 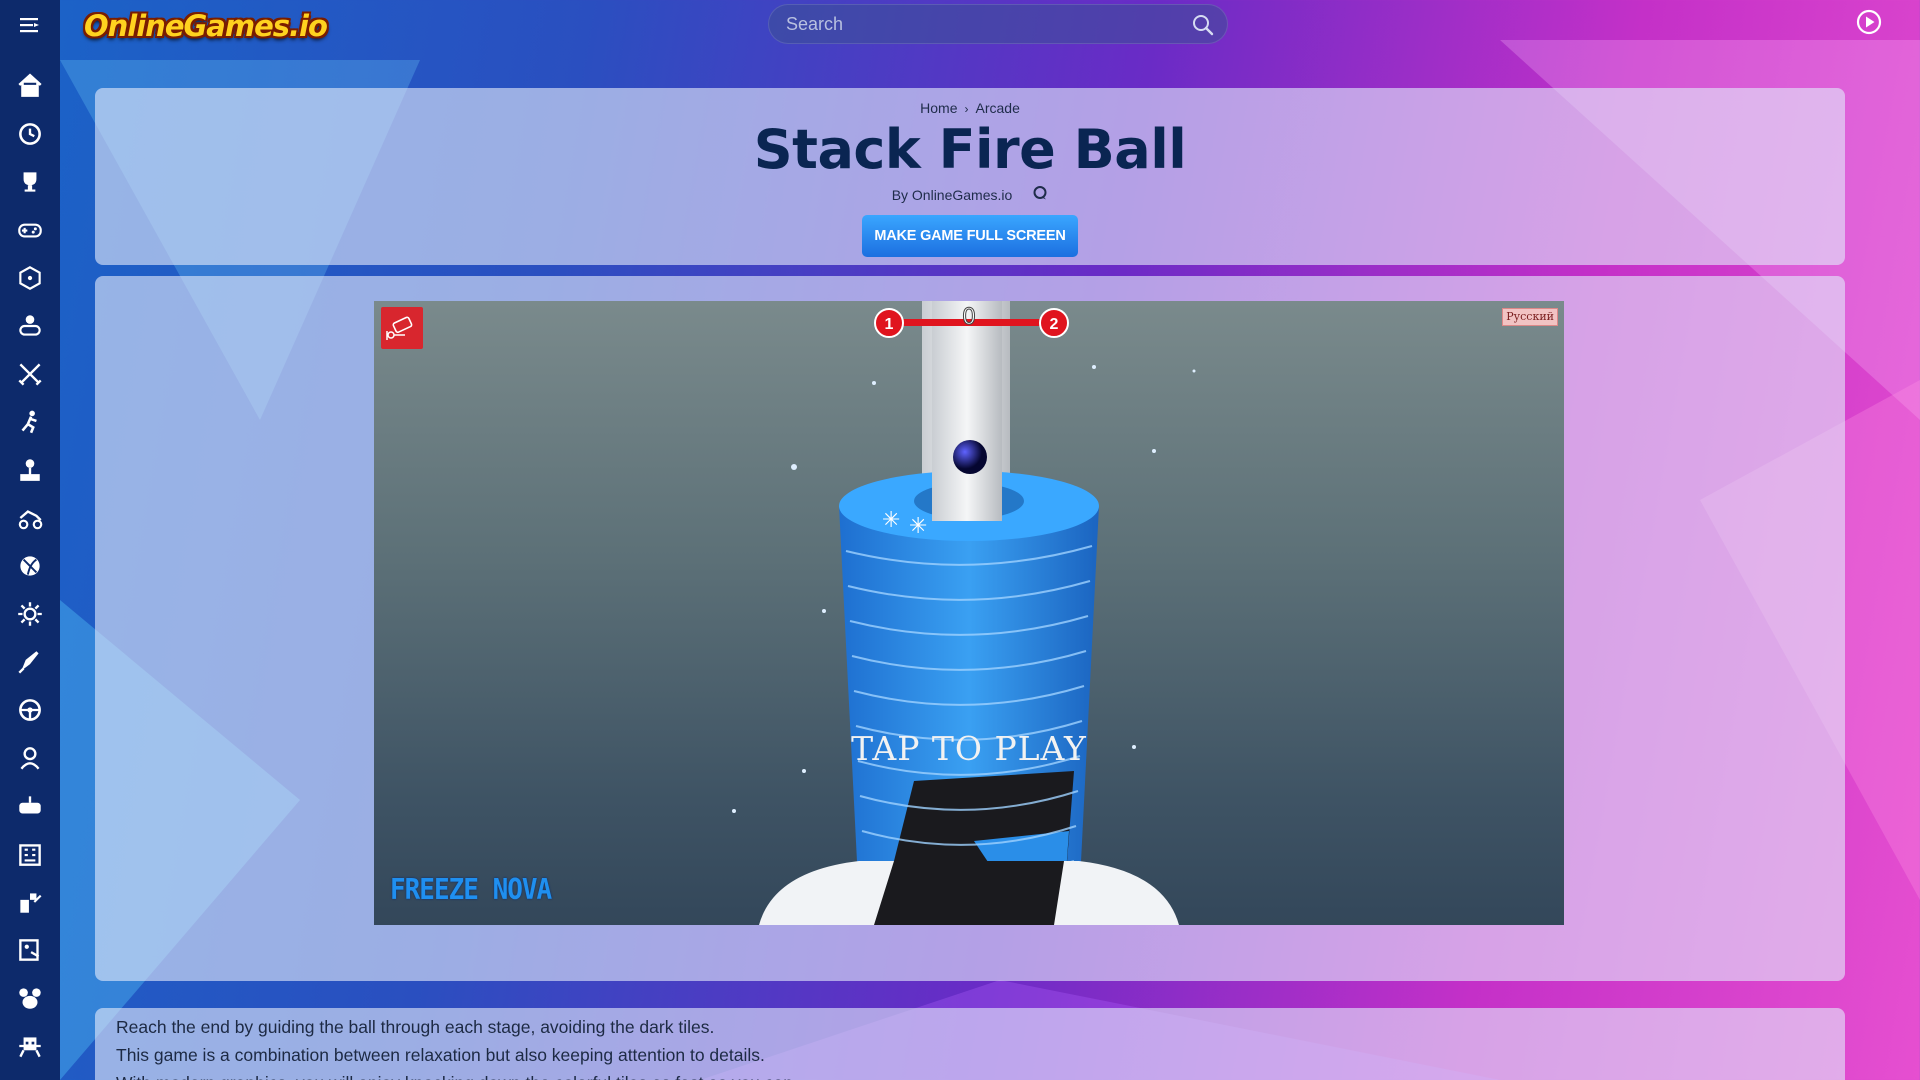 What do you see at coordinates (30, 998) in the screenshot?
I see `animals-icon` at bounding box center [30, 998].